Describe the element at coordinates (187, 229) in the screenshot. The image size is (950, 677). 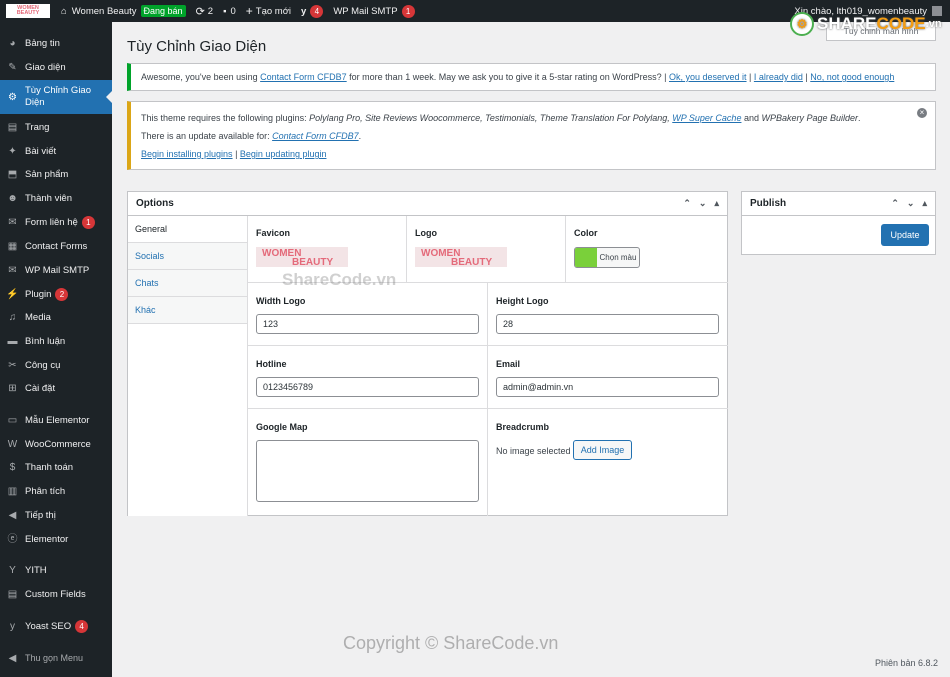
I see `tab-general: General` at that location.